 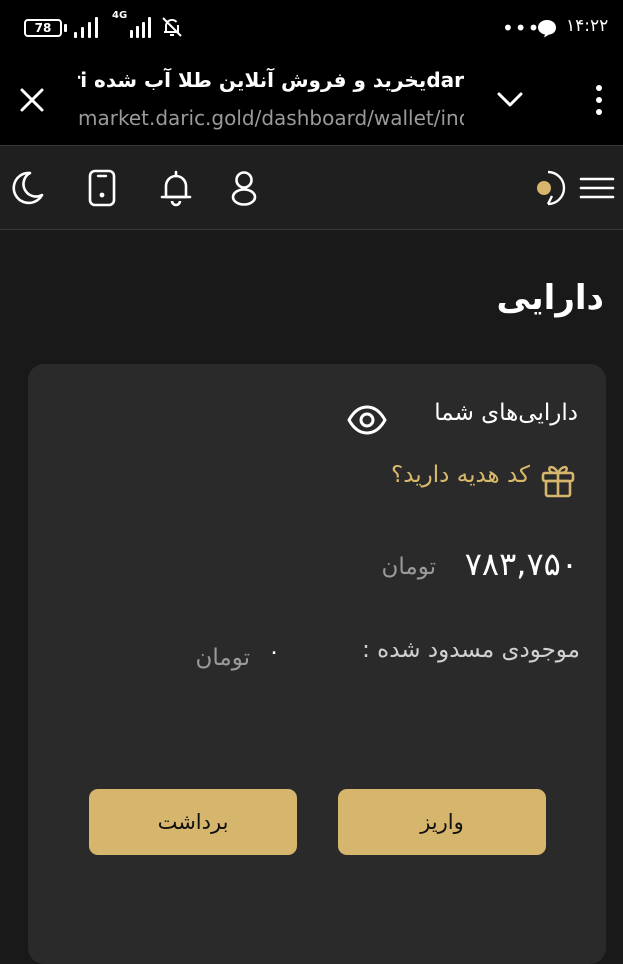 What do you see at coordinates (65, 28) in the screenshot?
I see `battery-tip` at bounding box center [65, 28].